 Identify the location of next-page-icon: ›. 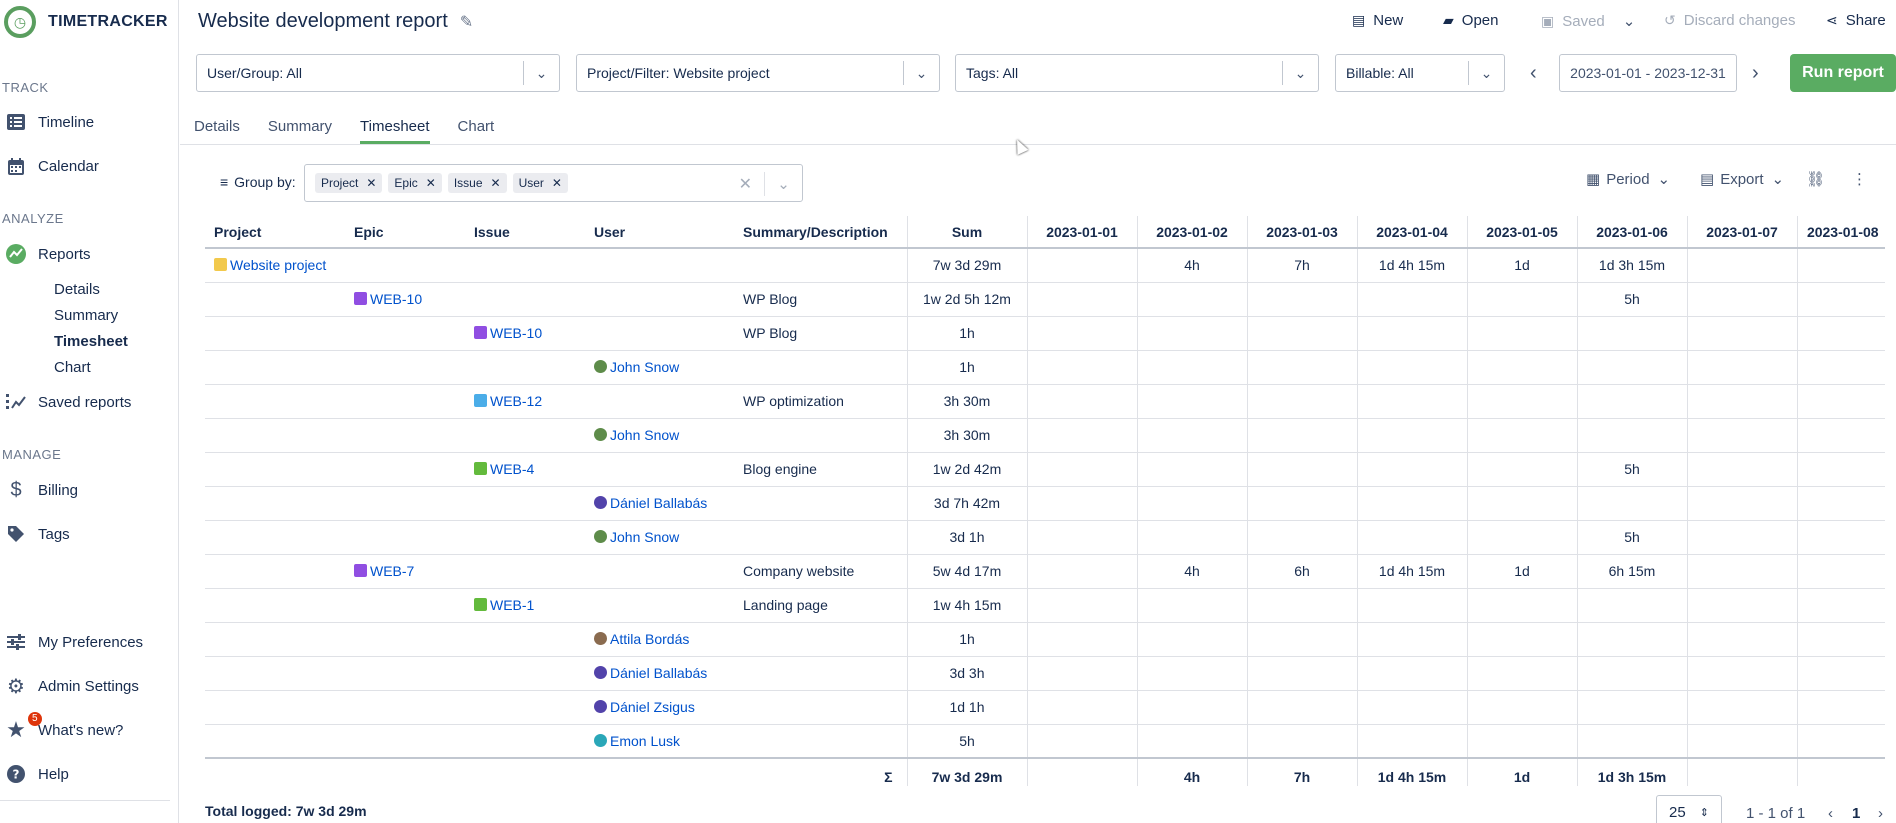
(1880, 813).